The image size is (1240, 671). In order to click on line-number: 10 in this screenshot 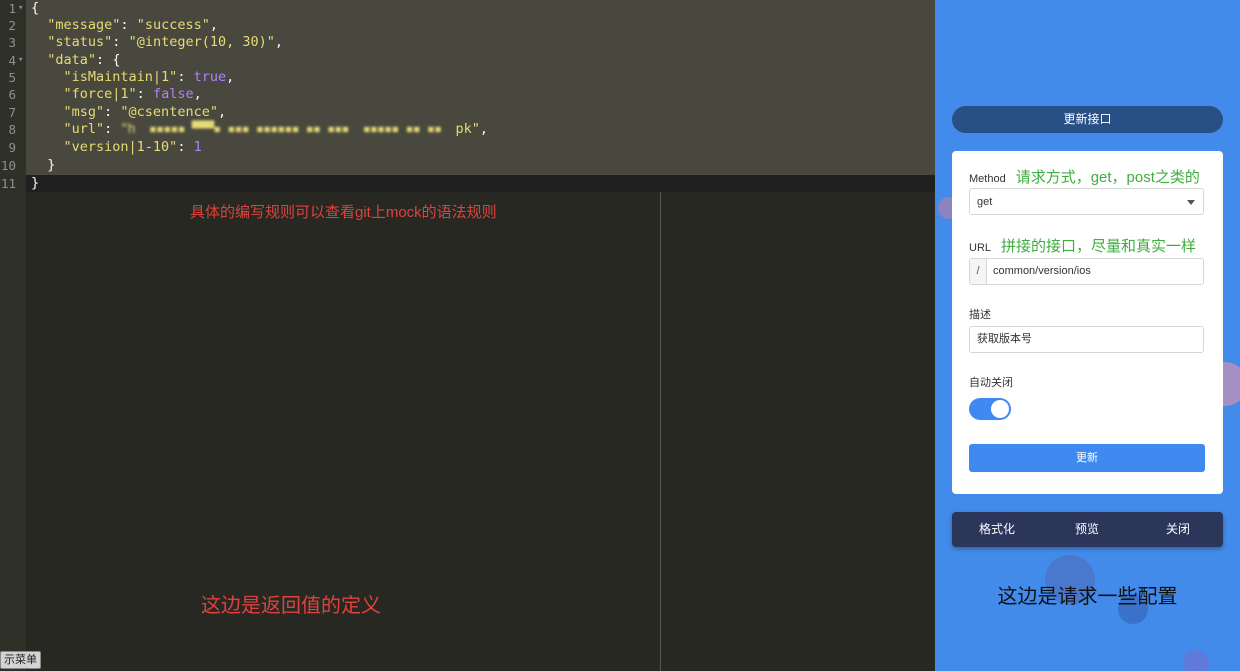, I will do `click(8, 165)`.